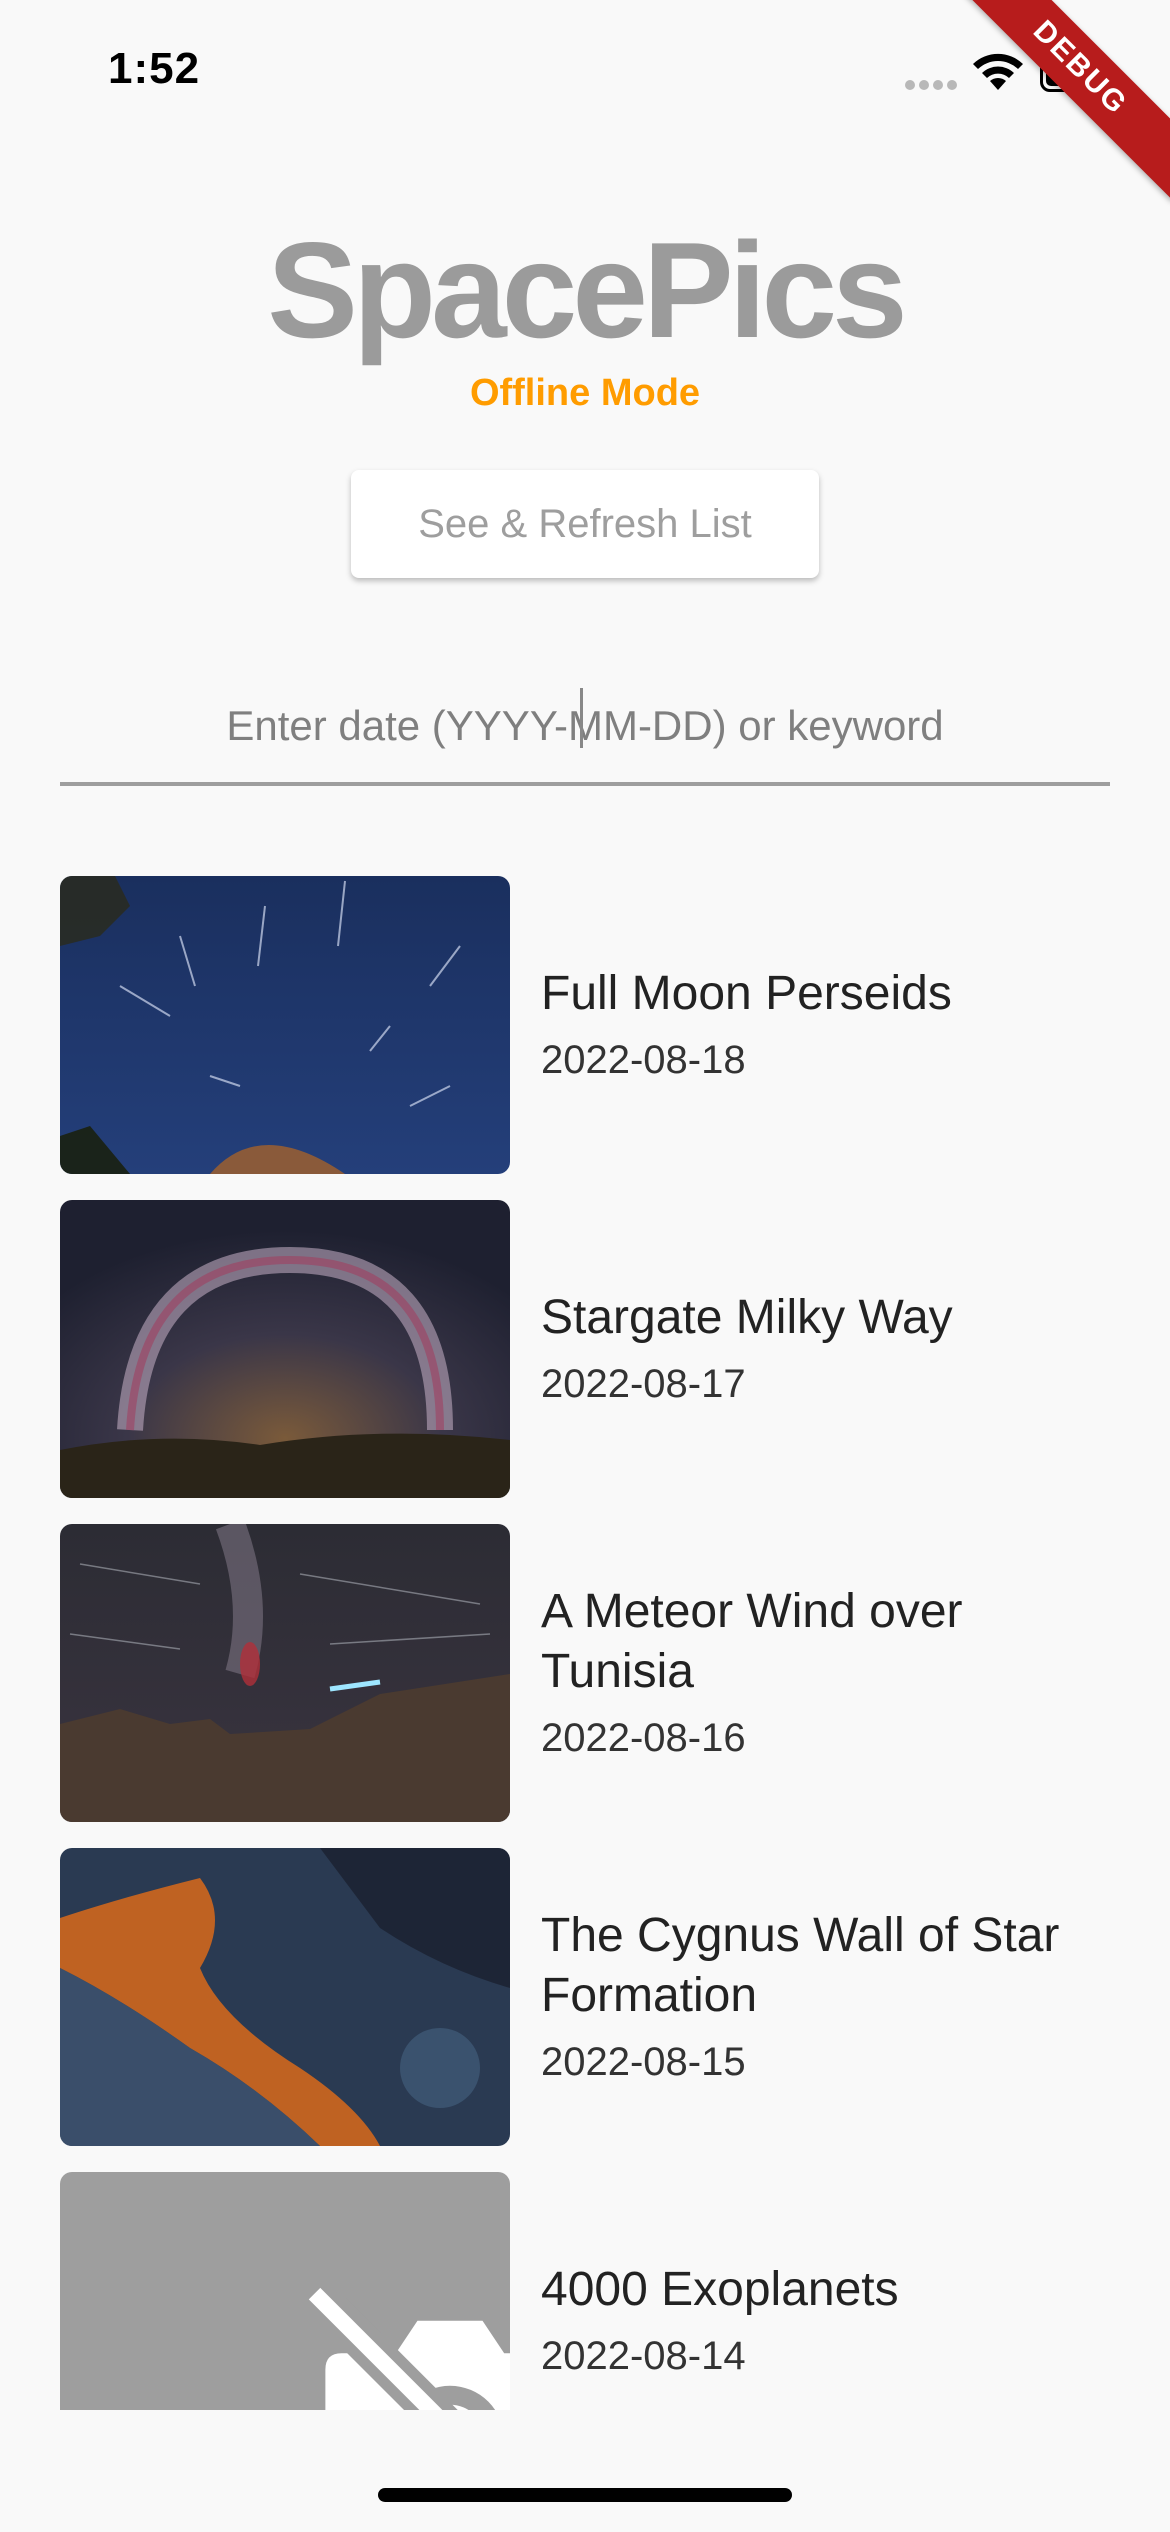 The width and height of the screenshot is (1170, 2532). I want to click on text-cursor, so click(581, 718).